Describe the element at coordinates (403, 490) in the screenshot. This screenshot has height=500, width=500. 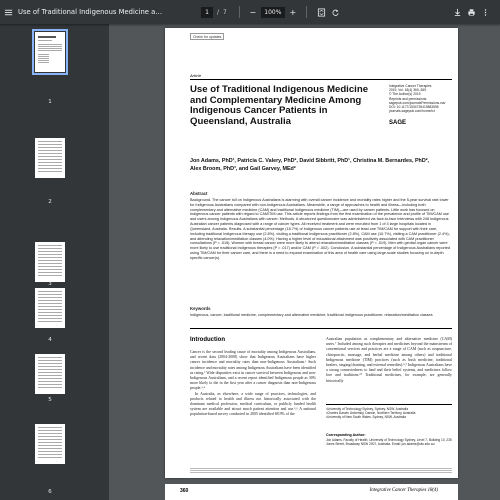
I see `running-header: Integrative Cancer Therapies 18(4)` at that location.